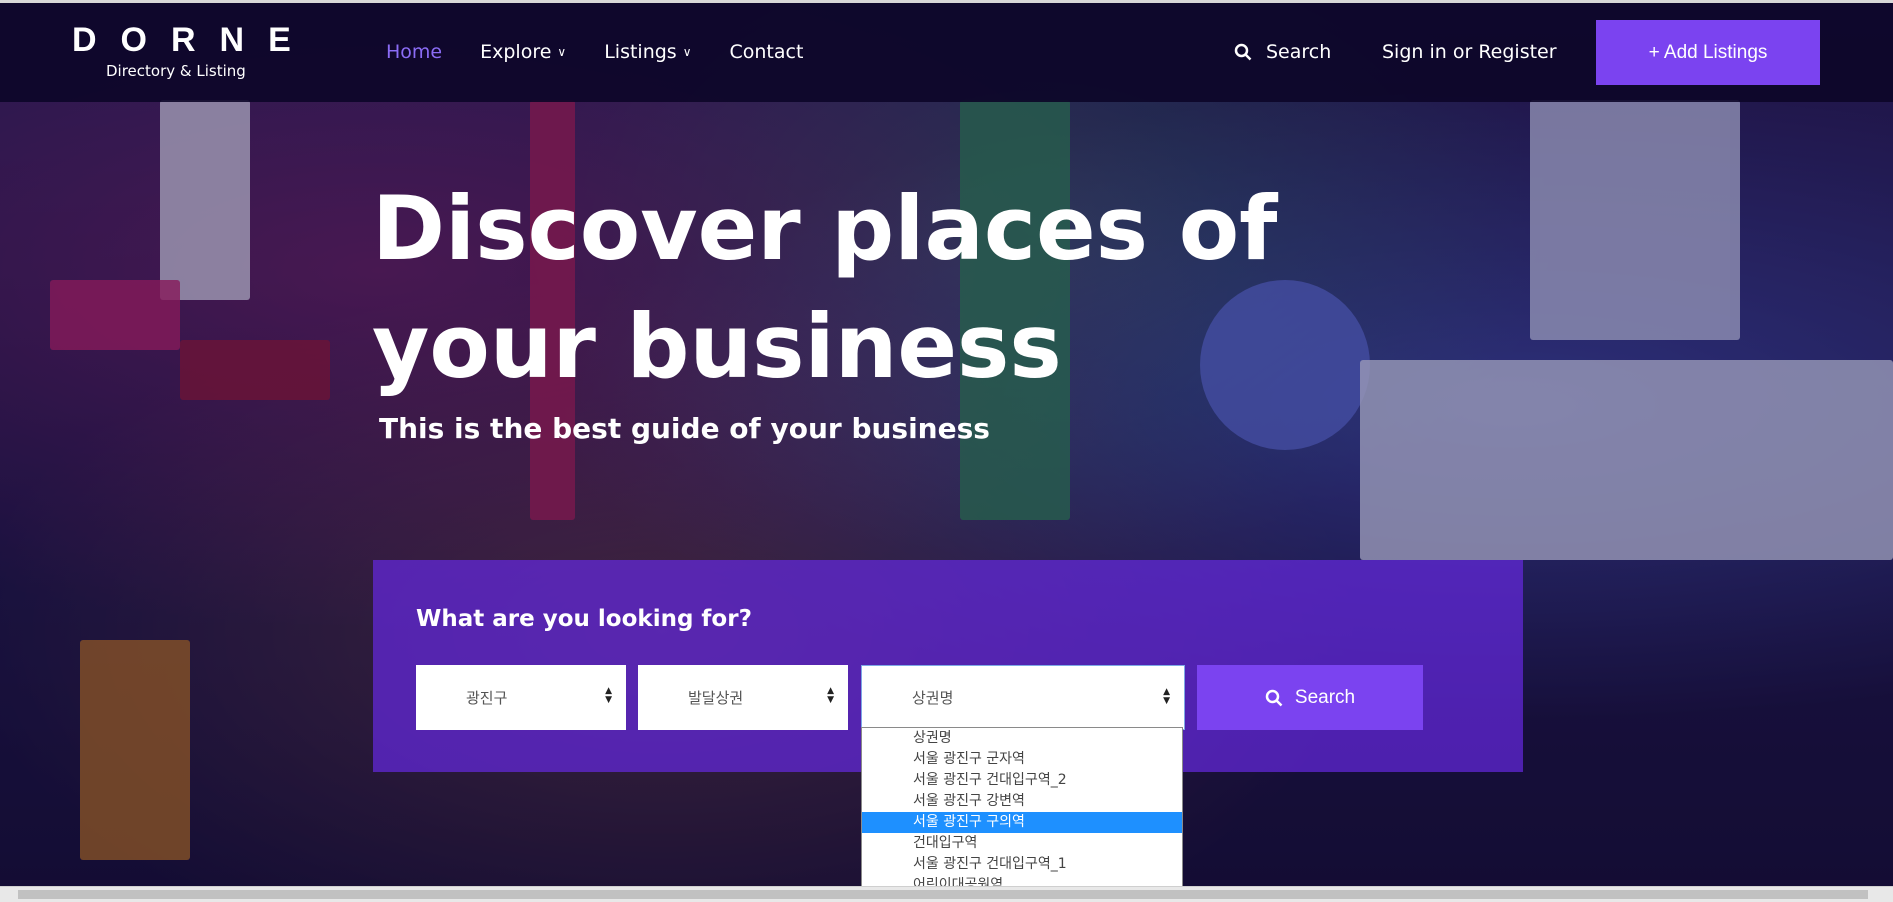 This screenshot has height=902, width=1893. I want to click on nav-listings-label: Listings, so click(640, 52).